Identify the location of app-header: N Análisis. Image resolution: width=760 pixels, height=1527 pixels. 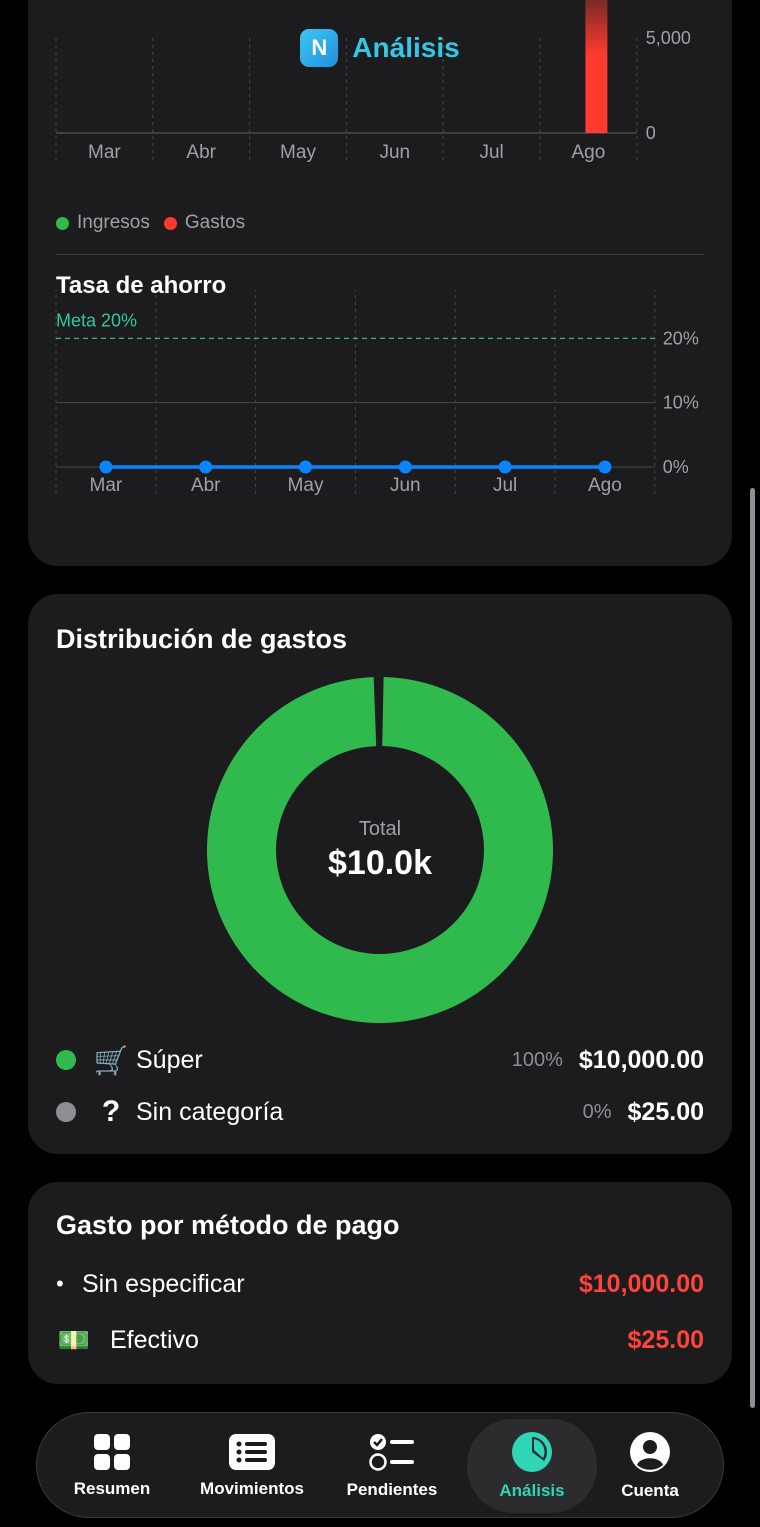
(380, 48).